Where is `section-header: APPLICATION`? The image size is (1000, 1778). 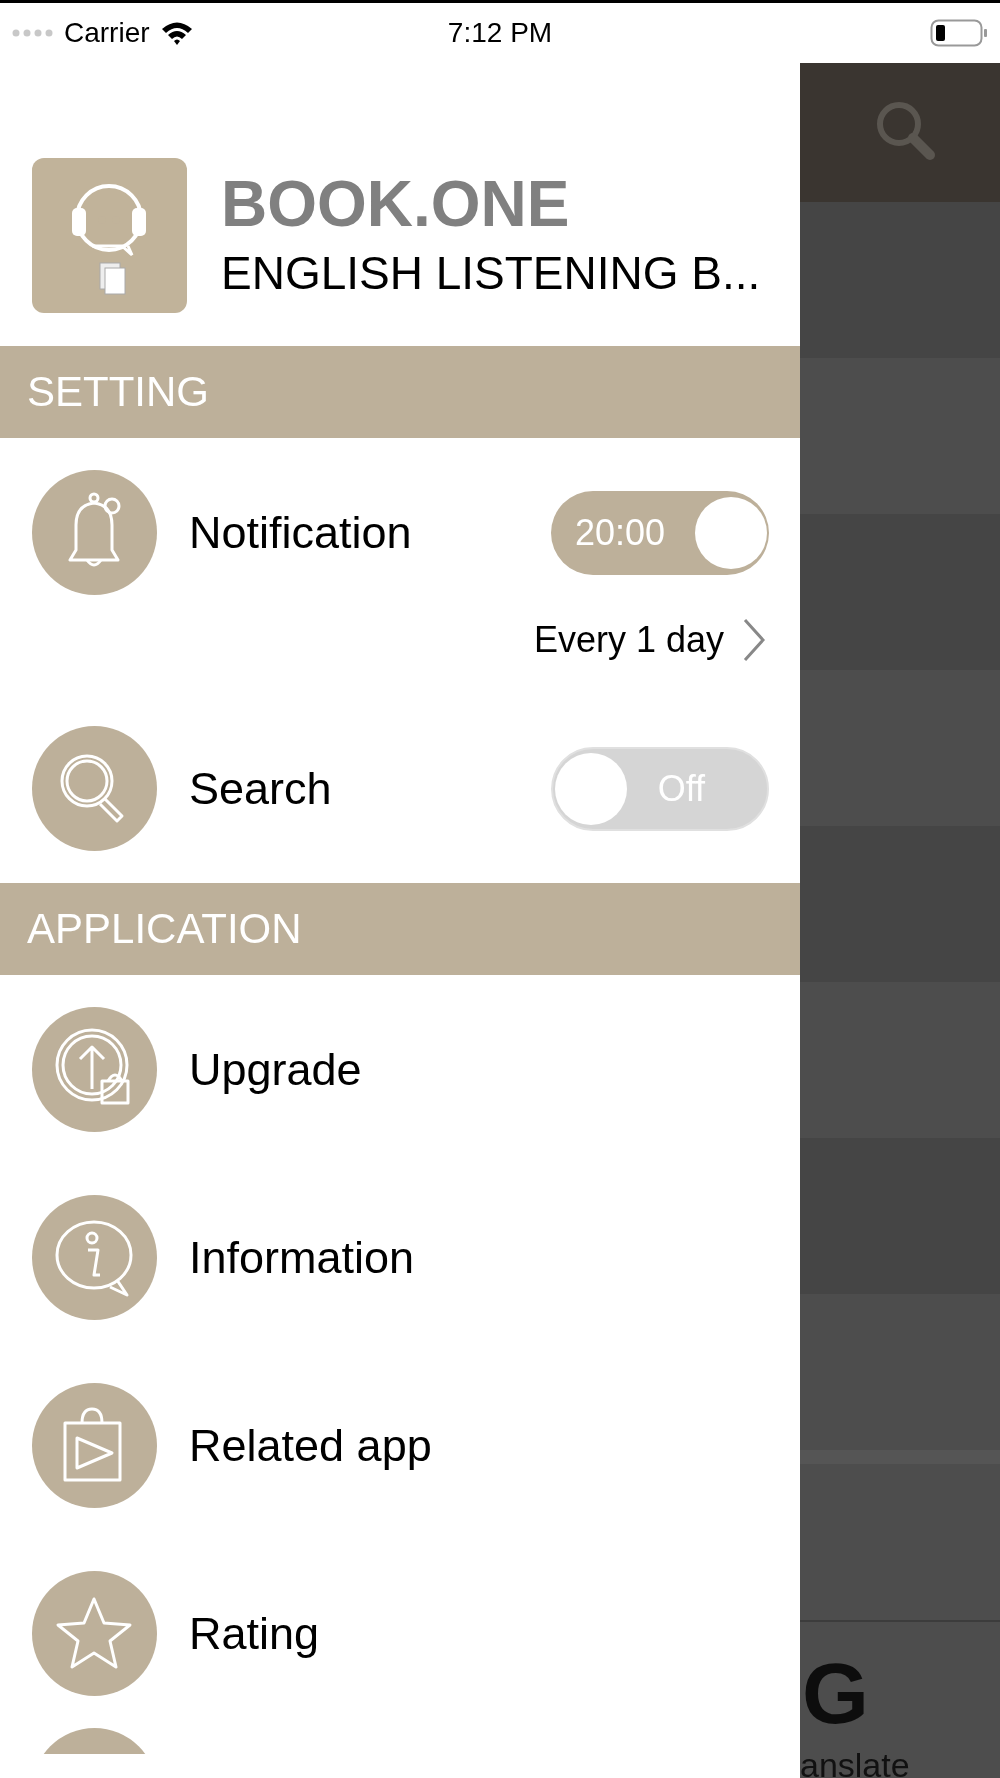 section-header: APPLICATION is located at coordinates (400, 929).